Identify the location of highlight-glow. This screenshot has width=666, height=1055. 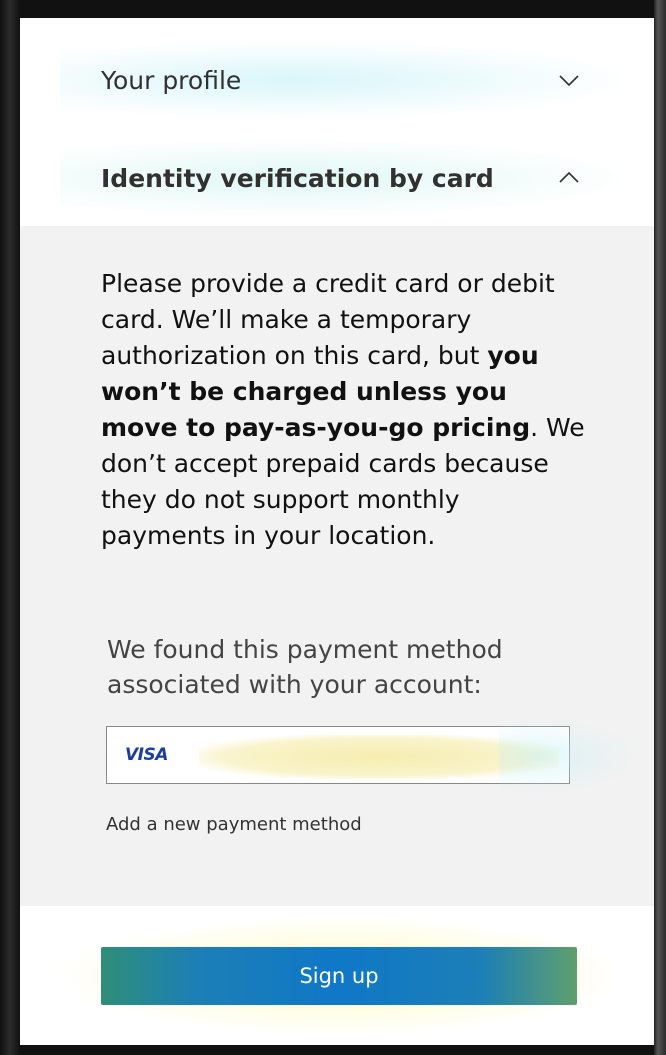
(569, 756).